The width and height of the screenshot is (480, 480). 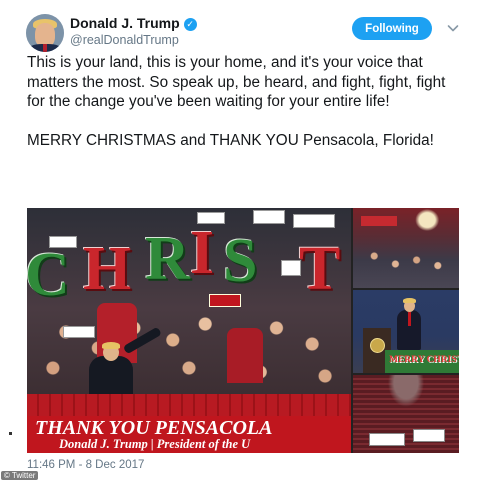 What do you see at coordinates (245, 355) in the screenshot?
I see `red-shirt-supporter` at bounding box center [245, 355].